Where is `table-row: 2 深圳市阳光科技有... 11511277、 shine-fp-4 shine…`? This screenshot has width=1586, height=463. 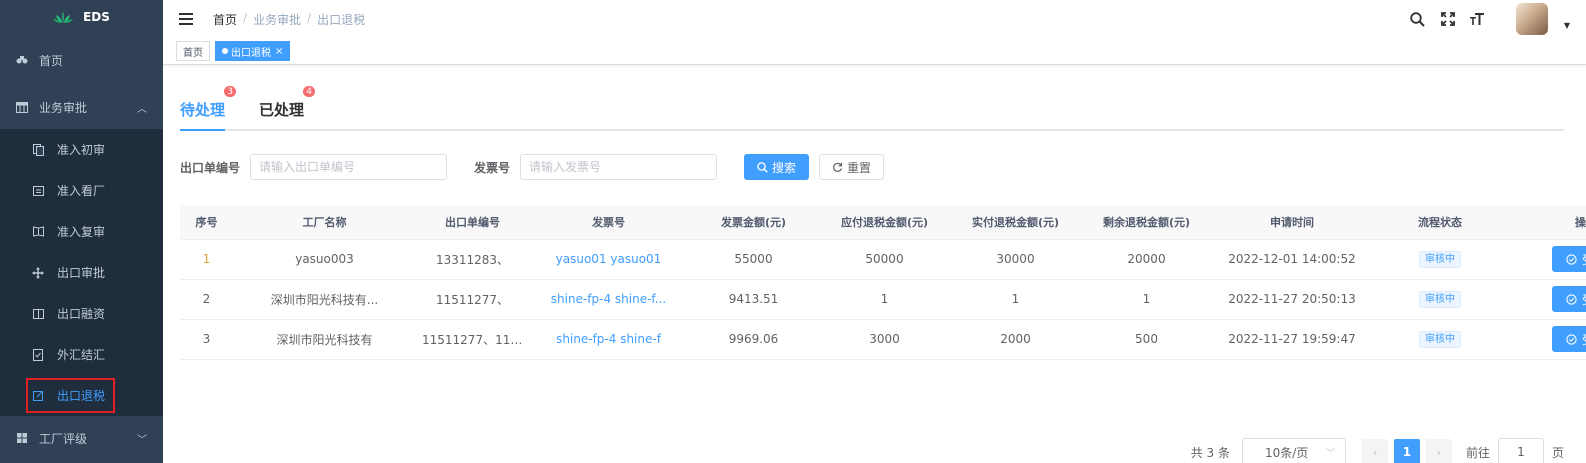
table-row: 2 深圳市阳光科技有... 11511277、 shine-fp-4 shine… is located at coordinates (883, 299).